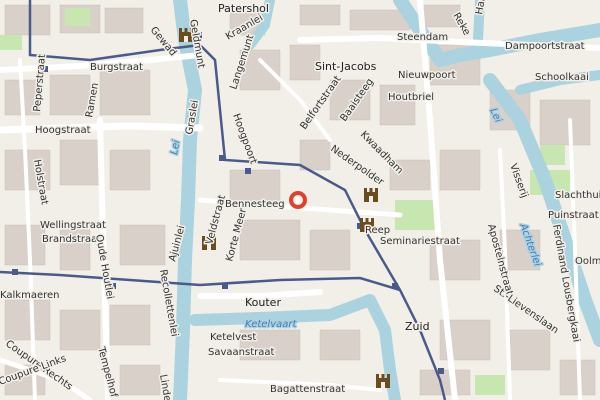 This screenshot has height=400, width=600. What do you see at coordinates (307, 389) in the screenshot?
I see `label-bagattenstraat: Bagattenstraat` at bounding box center [307, 389].